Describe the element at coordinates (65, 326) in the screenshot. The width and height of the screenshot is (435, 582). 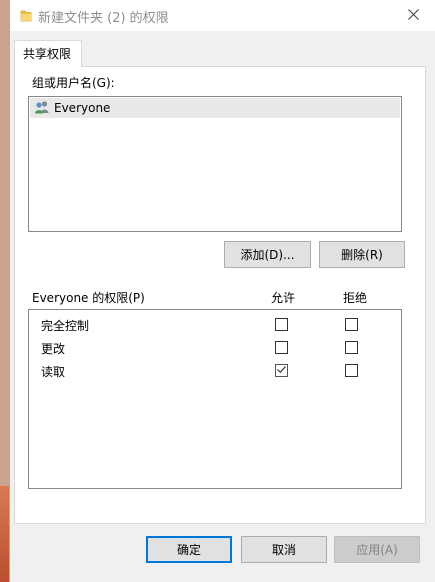
I see `permission-name: 完全控制` at that location.